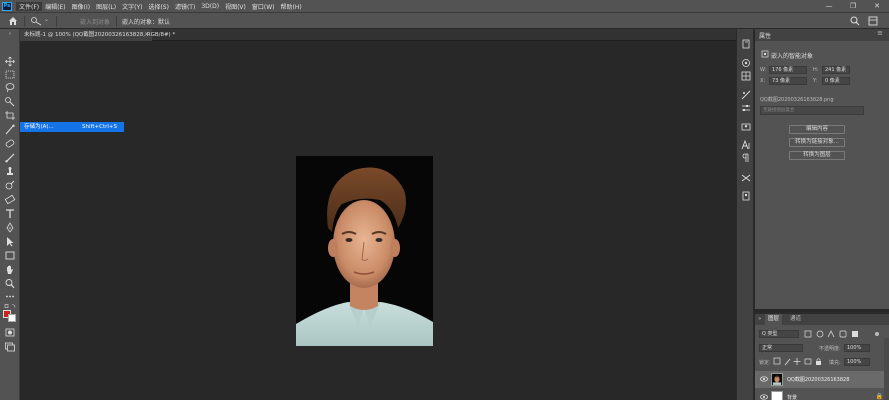 The image size is (889, 400). What do you see at coordinates (210, 6) in the screenshot?
I see `menu-3d: 3D(D)` at bounding box center [210, 6].